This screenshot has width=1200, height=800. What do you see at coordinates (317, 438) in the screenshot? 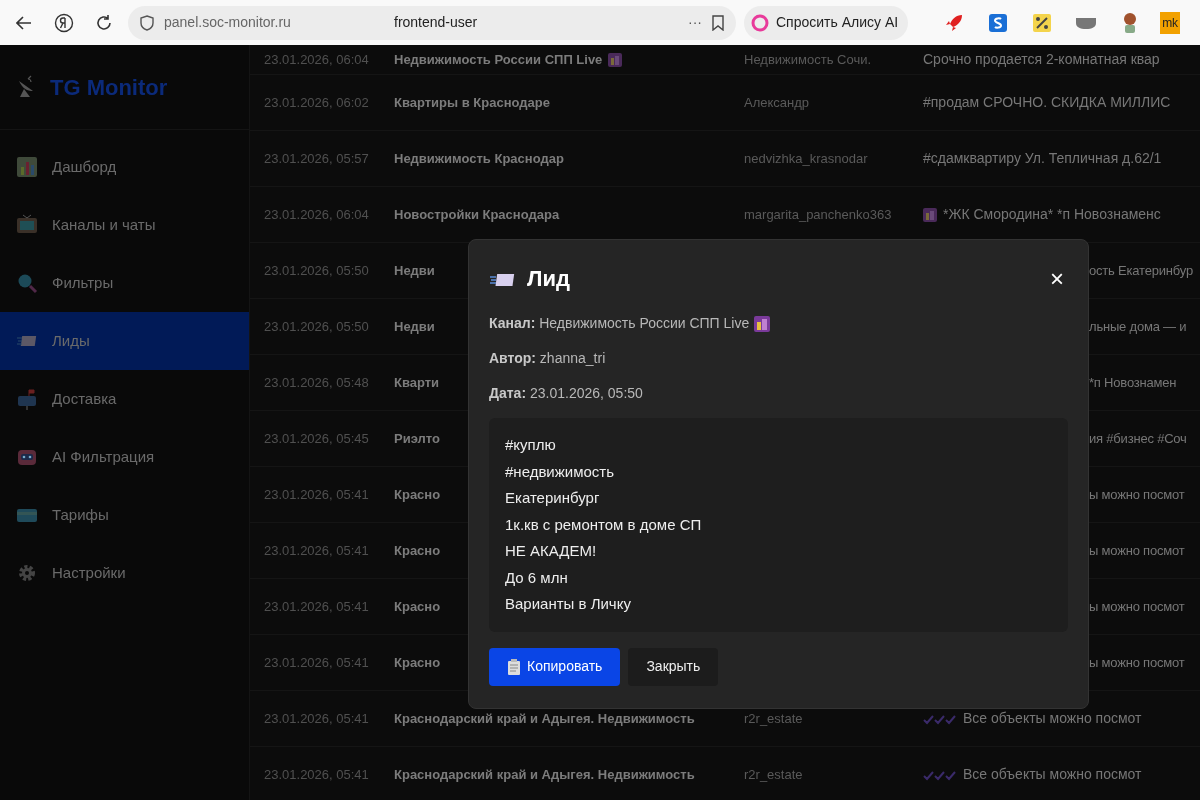
I see `date-cell-text: 23.01.2026, 05:45` at bounding box center [317, 438].